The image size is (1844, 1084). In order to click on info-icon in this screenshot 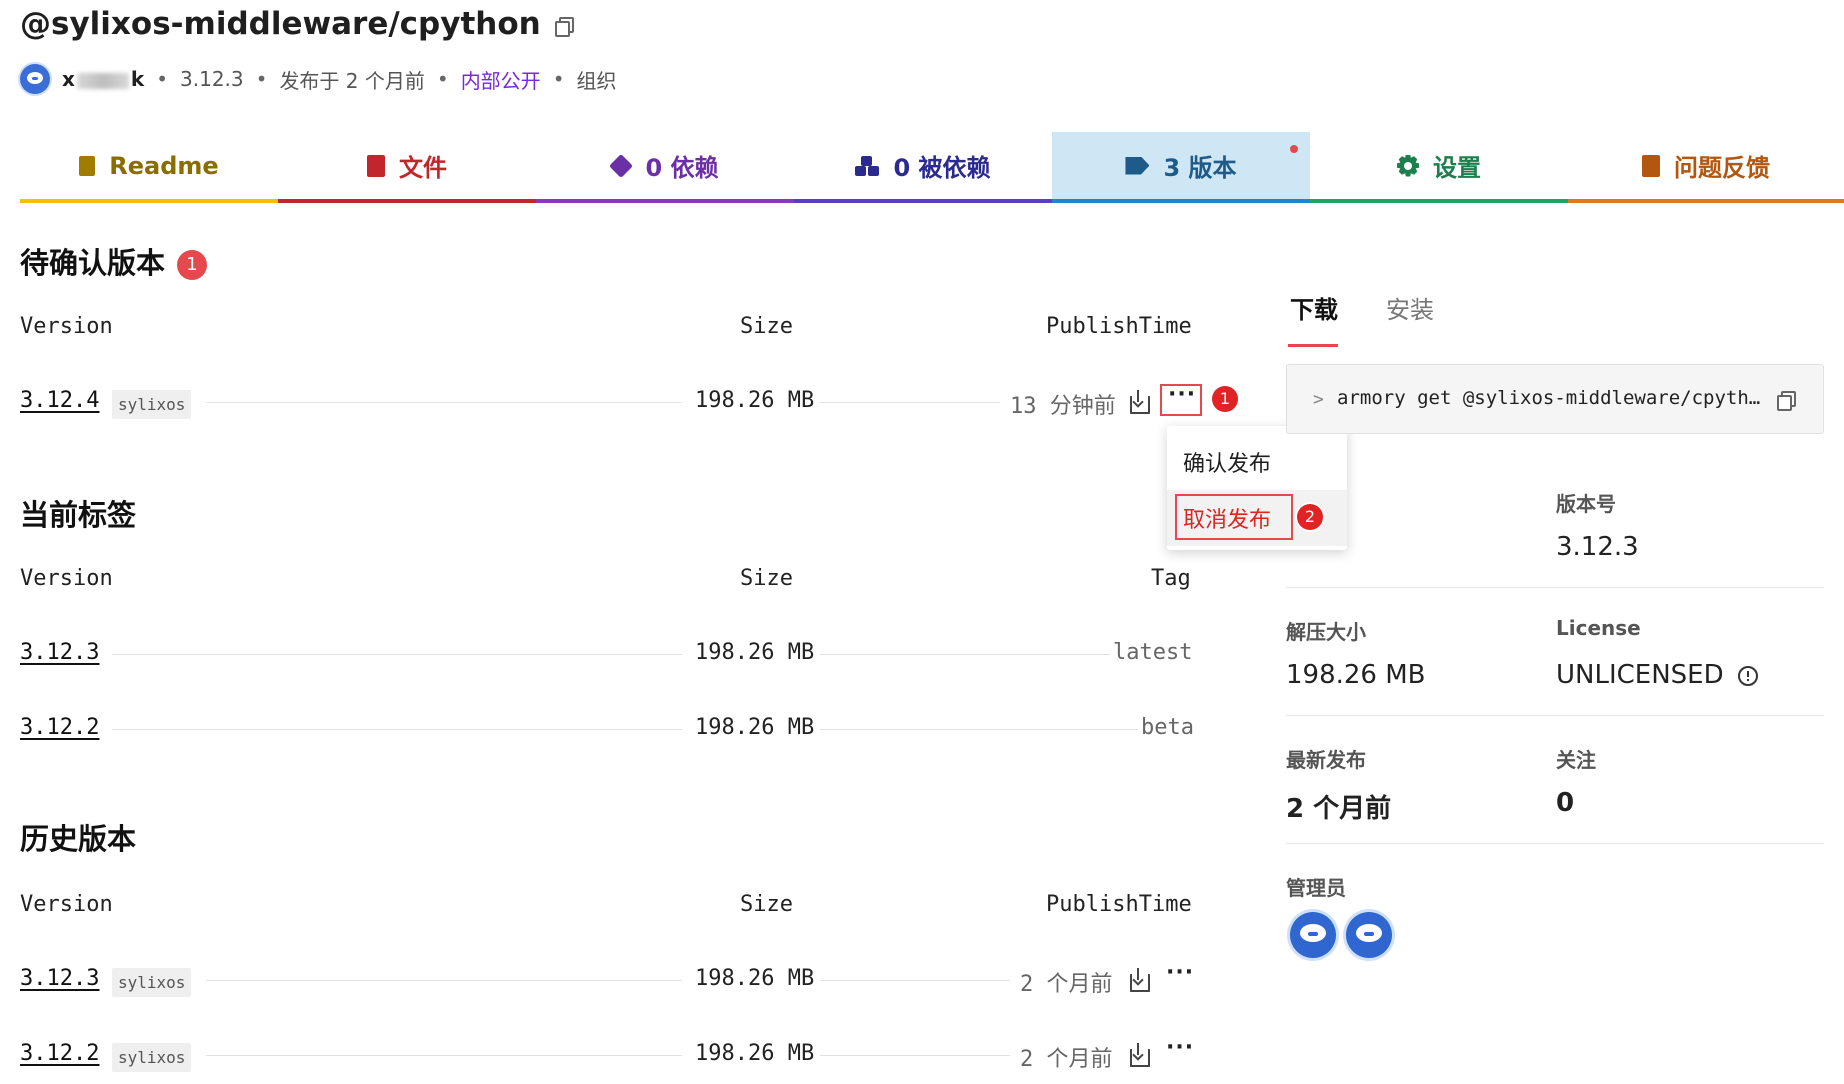, I will do `click(1747, 675)`.